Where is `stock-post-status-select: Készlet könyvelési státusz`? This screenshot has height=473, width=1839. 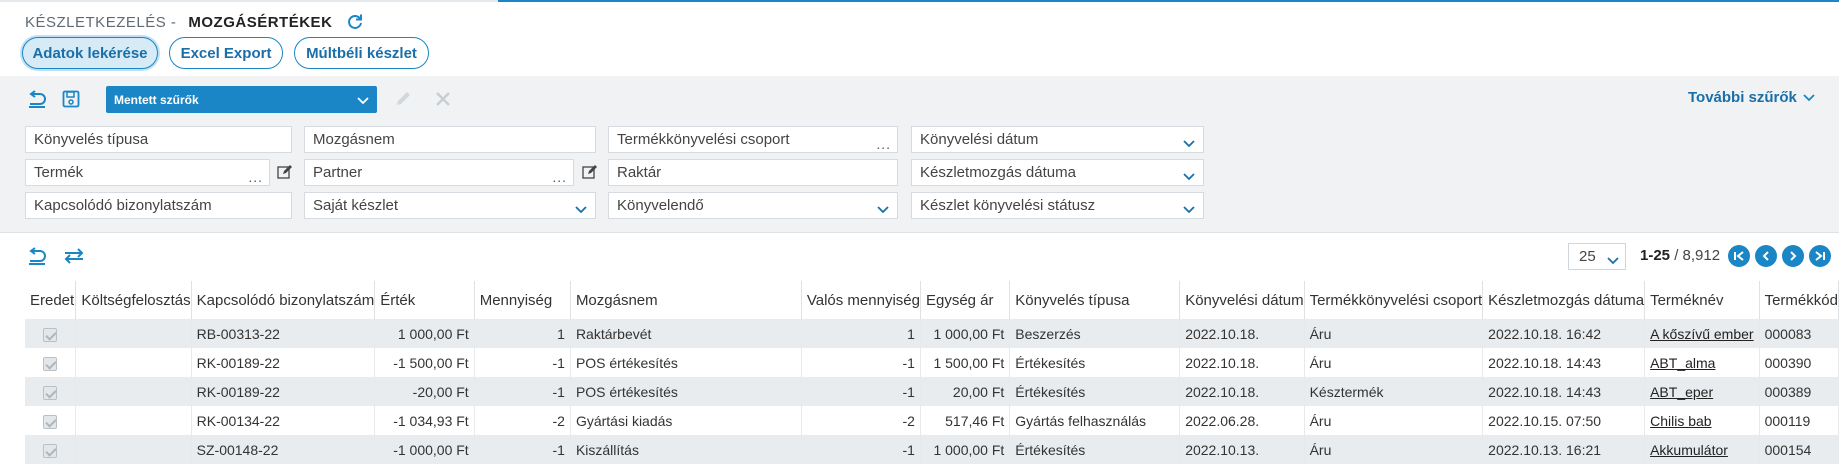 stock-post-status-select: Készlet könyvelési státusz is located at coordinates (1057, 205).